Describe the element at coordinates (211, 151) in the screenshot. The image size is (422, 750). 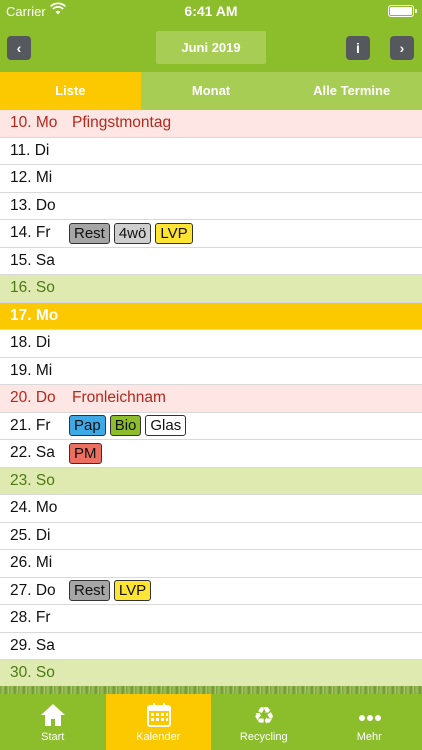
I see `day-row: 11. Di` at that location.